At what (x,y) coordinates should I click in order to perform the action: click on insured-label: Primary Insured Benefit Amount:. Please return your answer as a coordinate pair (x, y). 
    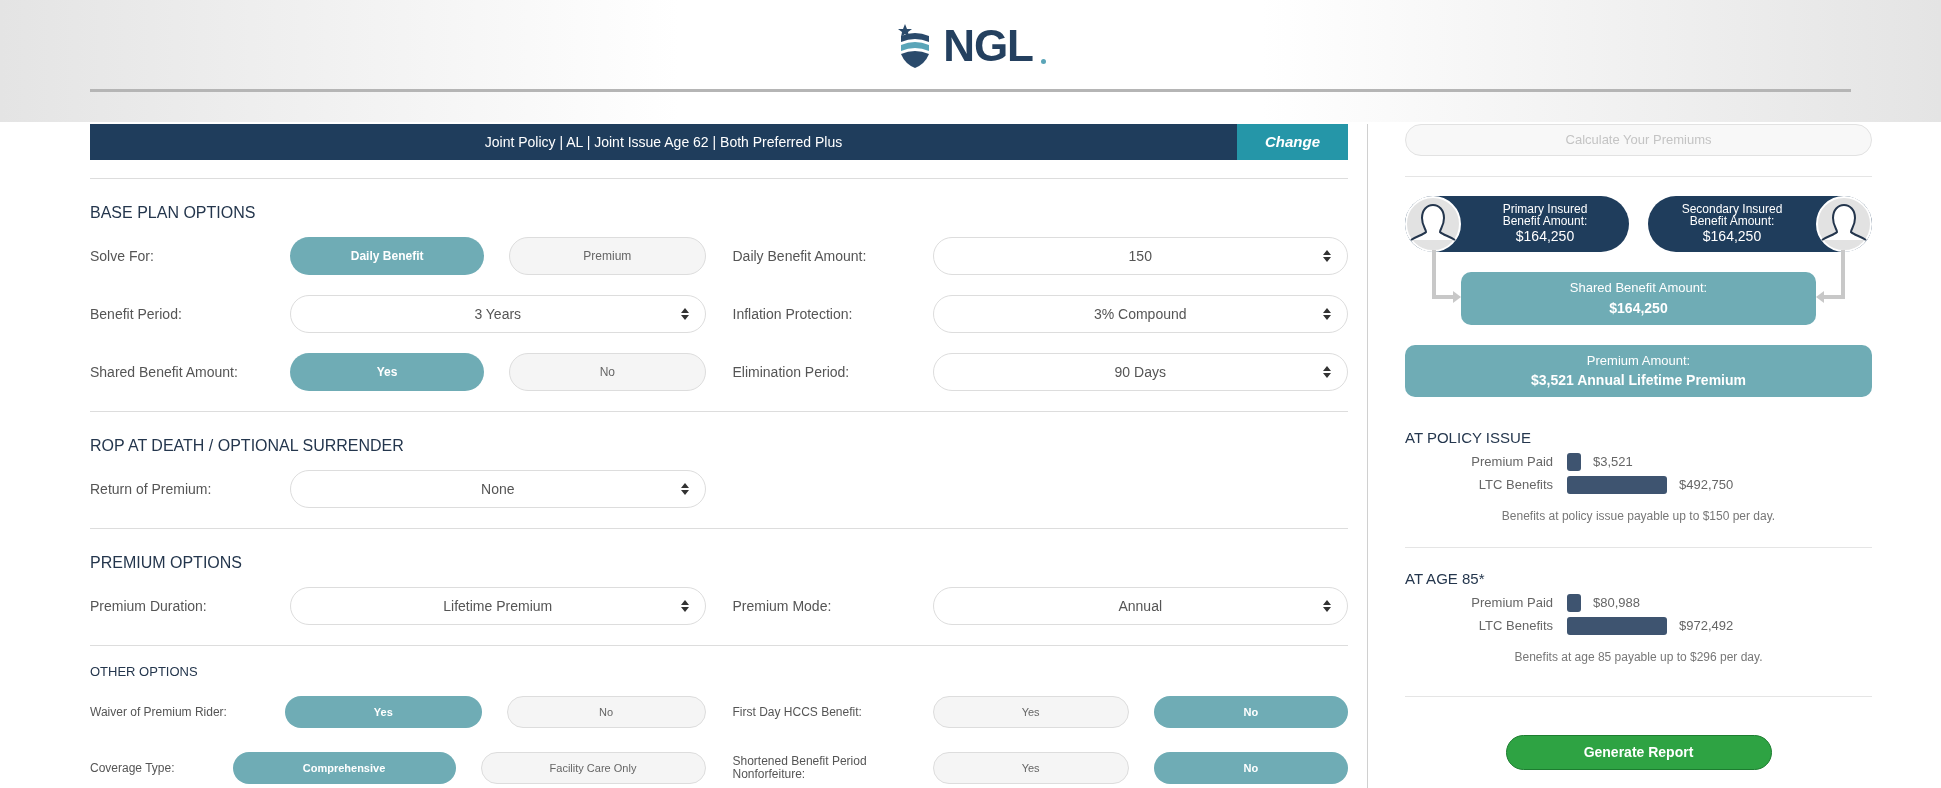
    Looking at the image, I should click on (1545, 215).